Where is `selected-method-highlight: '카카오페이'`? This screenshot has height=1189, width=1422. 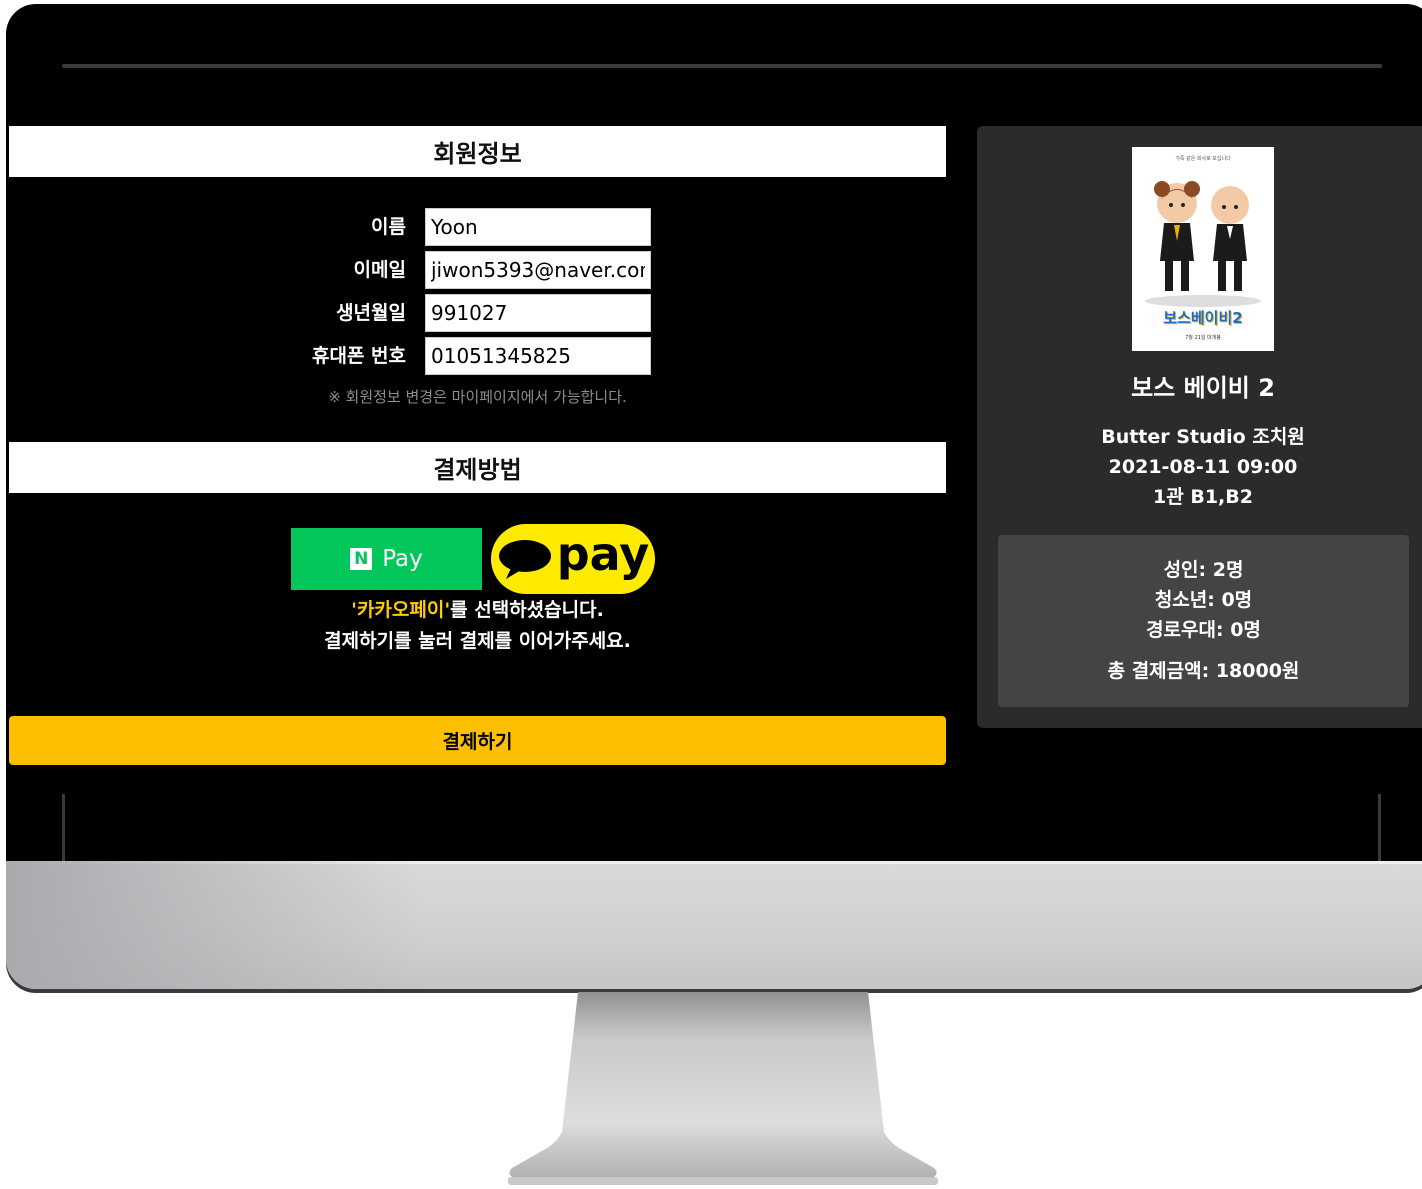
selected-method-highlight: '카카오페이' is located at coordinates (401, 610).